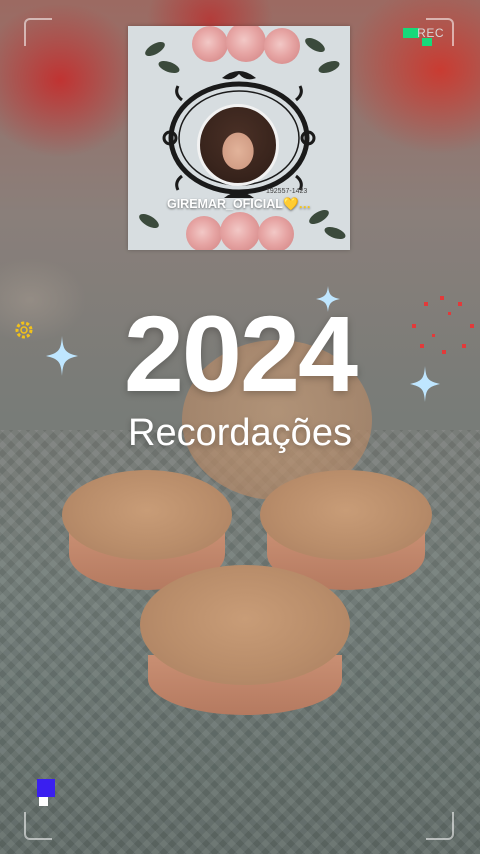 The width and height of the screenshot is (480, 854). Describe the element at coordinates (38, 32) in the screenshot. I see `viewfinder-corner-top-left` at that location.